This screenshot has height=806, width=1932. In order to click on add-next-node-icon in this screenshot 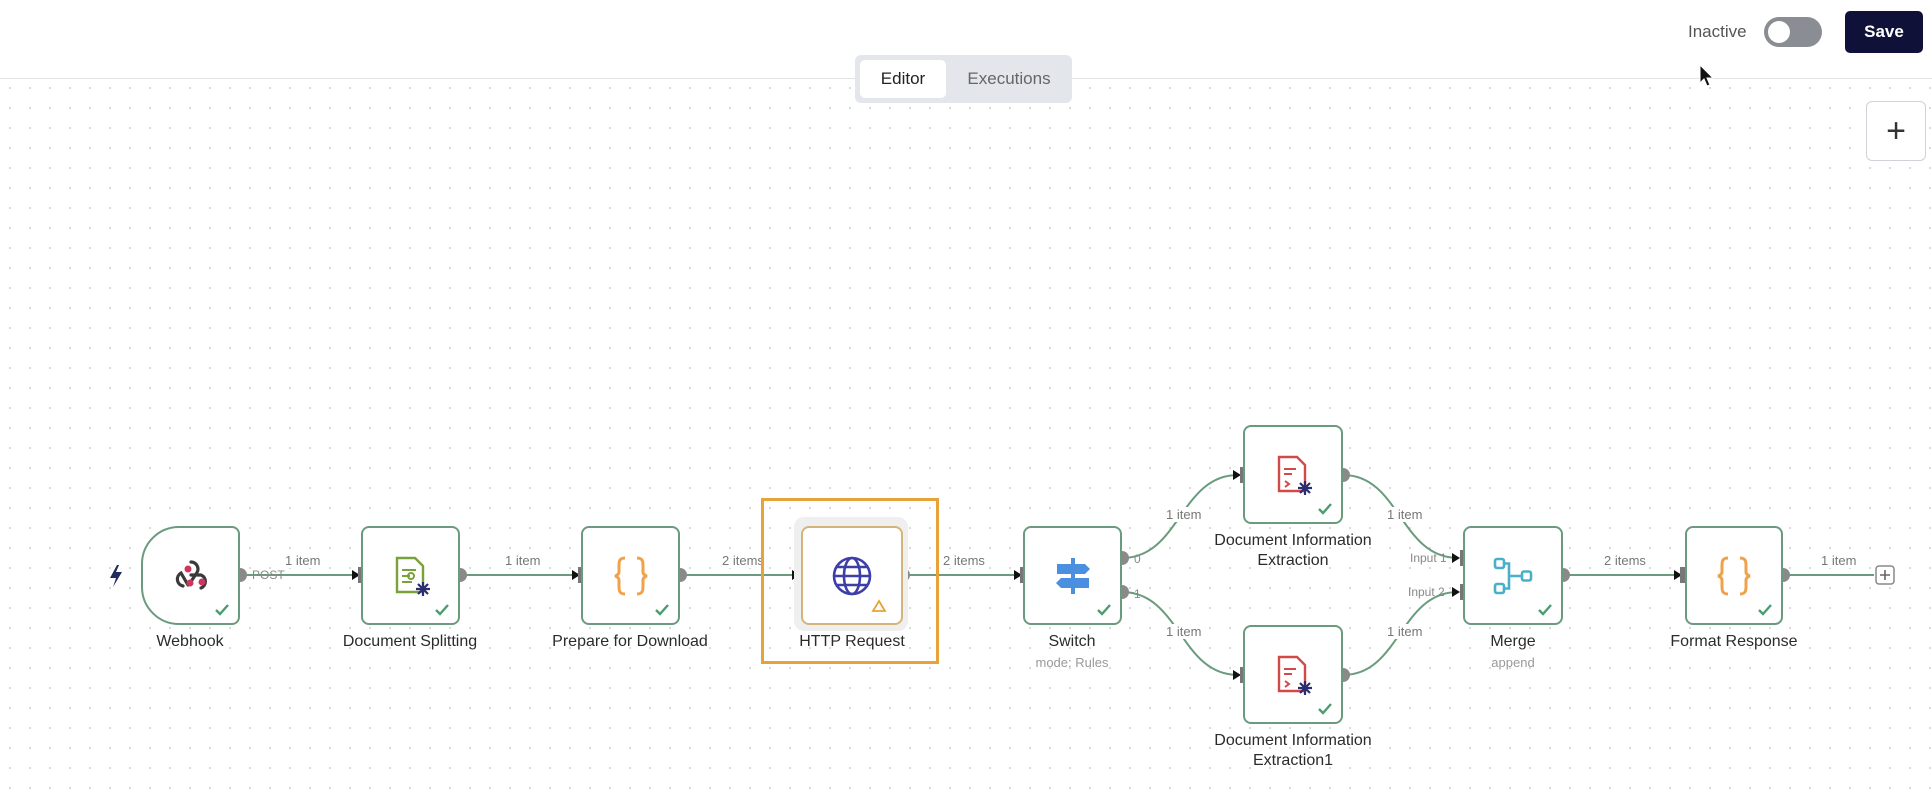, I will do `click(1885, 575)`.